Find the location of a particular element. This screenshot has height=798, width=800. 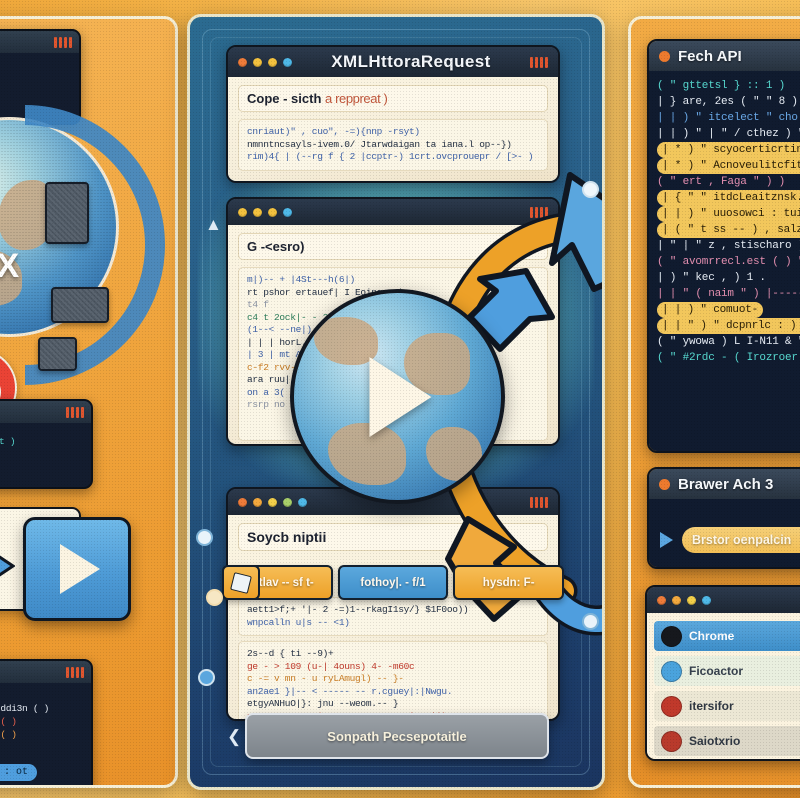

code-line: | | ) " | " / cthez ) " is located at coordinates (728, 134).